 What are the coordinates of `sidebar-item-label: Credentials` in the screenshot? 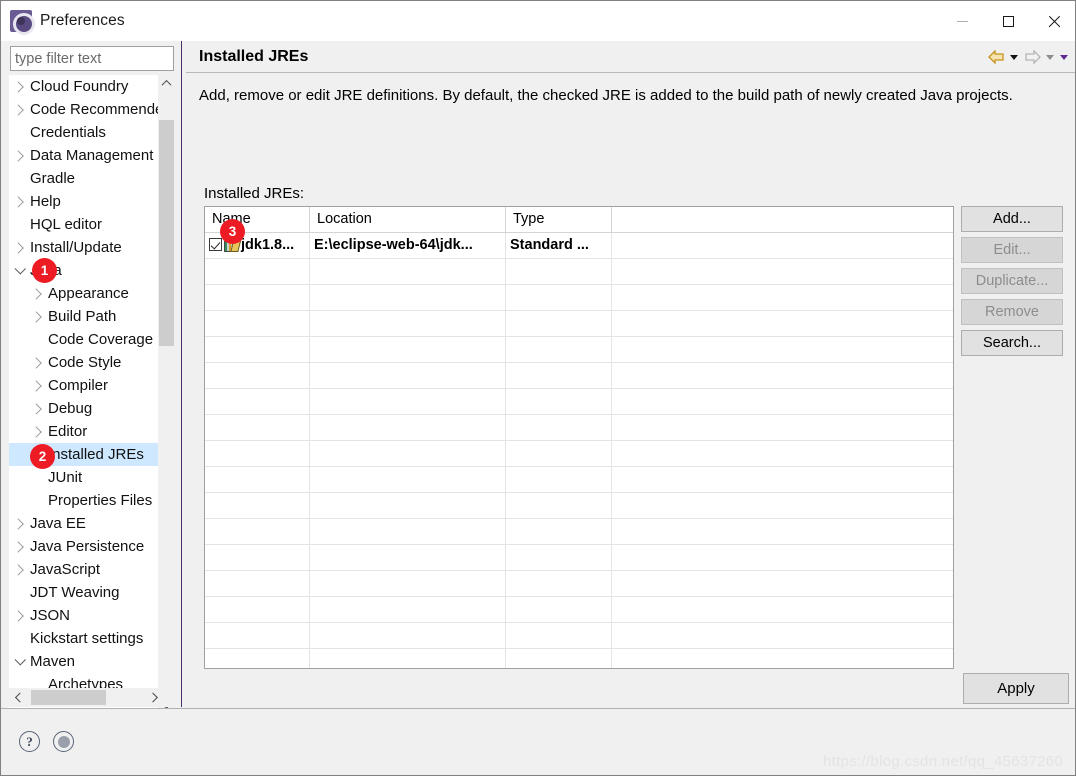 It's located at (68, 132).